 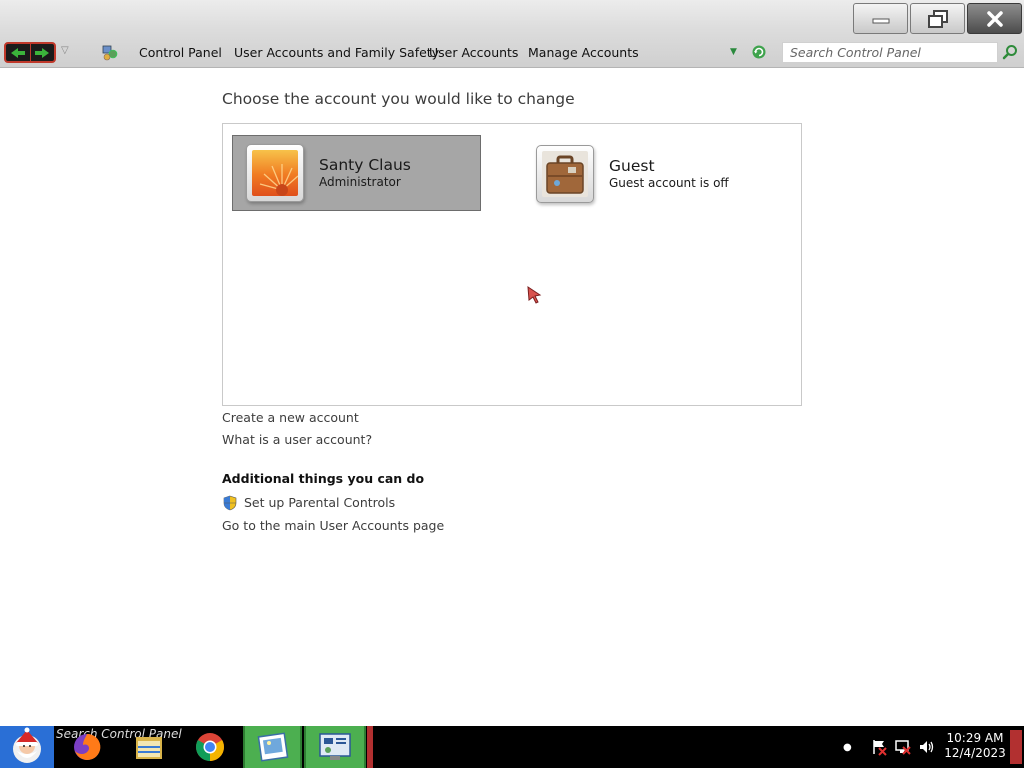 I want to click on close-icon, so click(x=994, y=18).